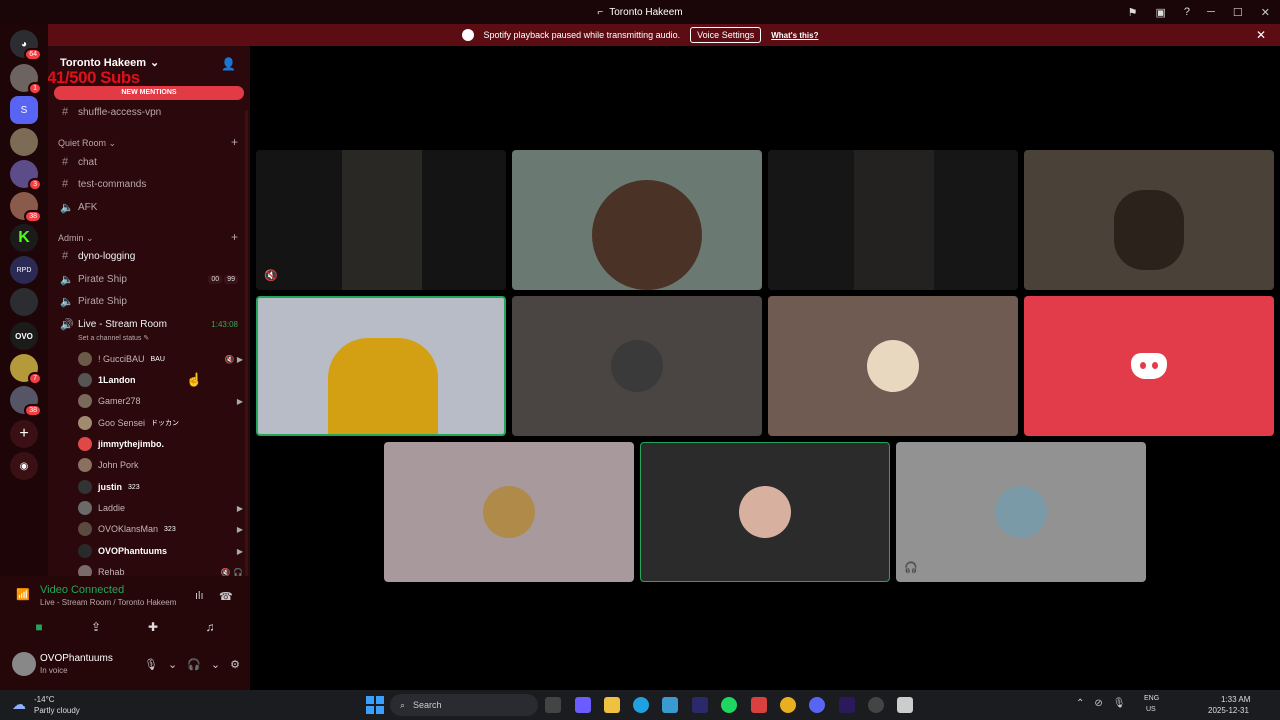 The width and height of the screenshot is (1280, 720). What do you see at coordinates (381, 220) in the screenshot?
I see `video-tile: 🔇` at bounding box center [381, 220].